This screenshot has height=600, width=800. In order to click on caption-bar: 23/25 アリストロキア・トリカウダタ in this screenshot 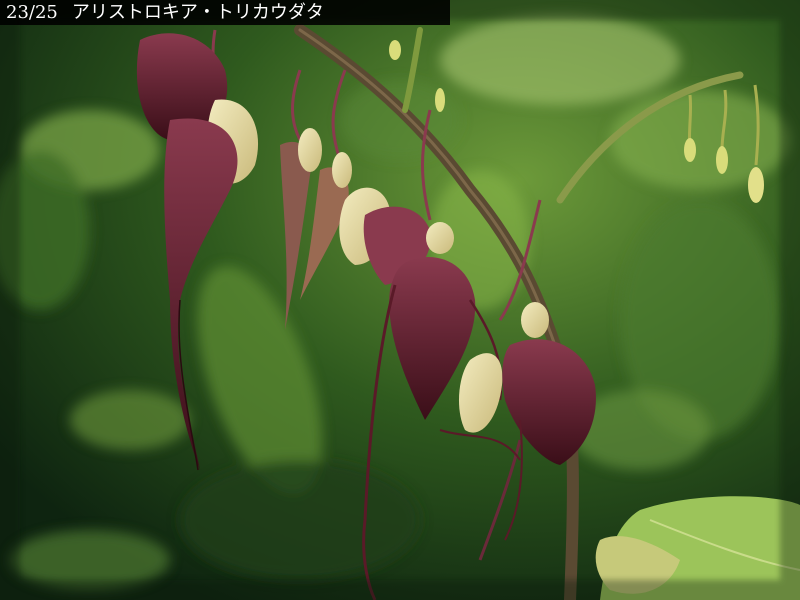, I will do `click(225, 12)`.